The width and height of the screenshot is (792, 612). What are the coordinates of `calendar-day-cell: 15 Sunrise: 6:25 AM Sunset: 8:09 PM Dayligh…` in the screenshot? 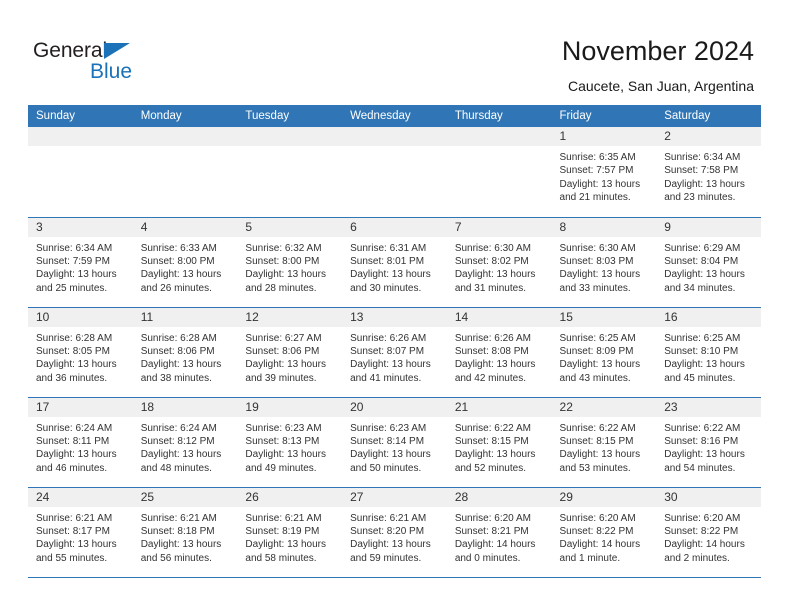 It's located at (604, 351).